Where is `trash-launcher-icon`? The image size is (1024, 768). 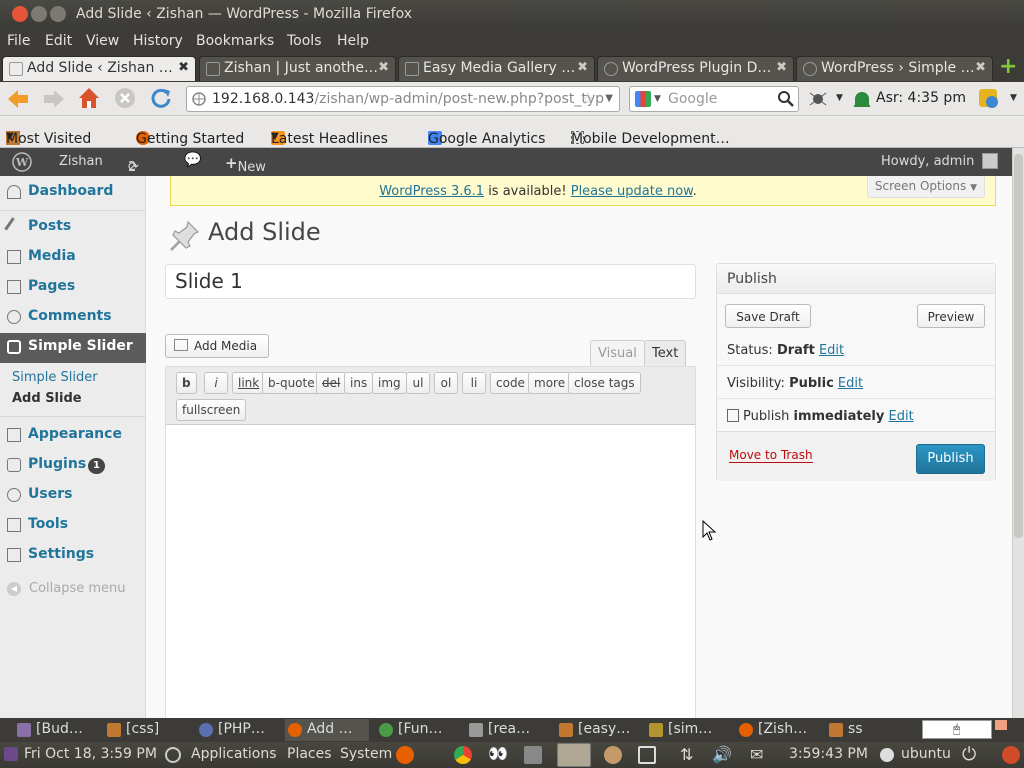
trash-launcher-icon is located at coordinates (533, 755).